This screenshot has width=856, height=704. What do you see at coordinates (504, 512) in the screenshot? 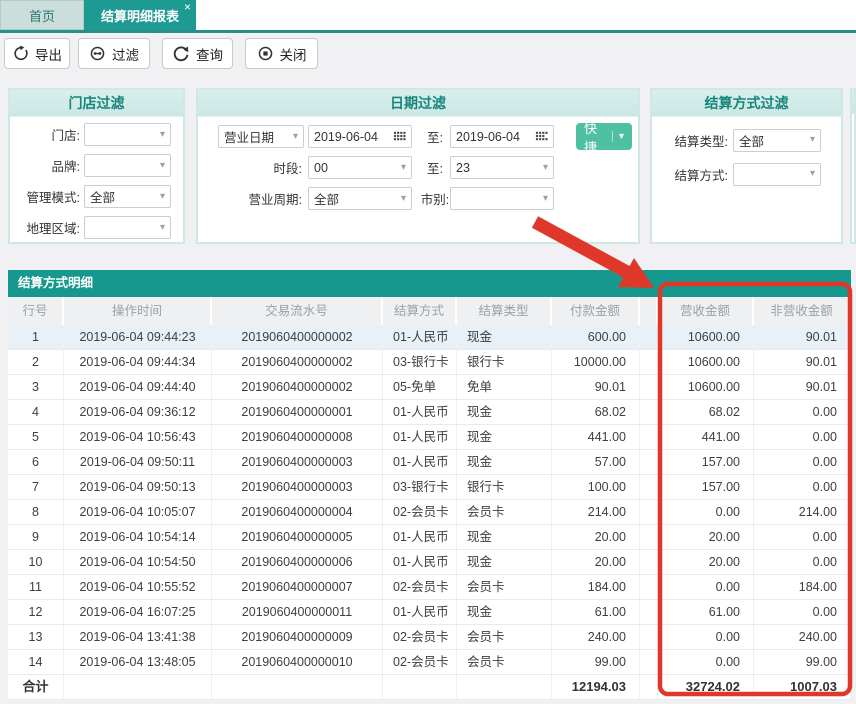
I see `cell: 会员卡` at bounding box center [504, 512].